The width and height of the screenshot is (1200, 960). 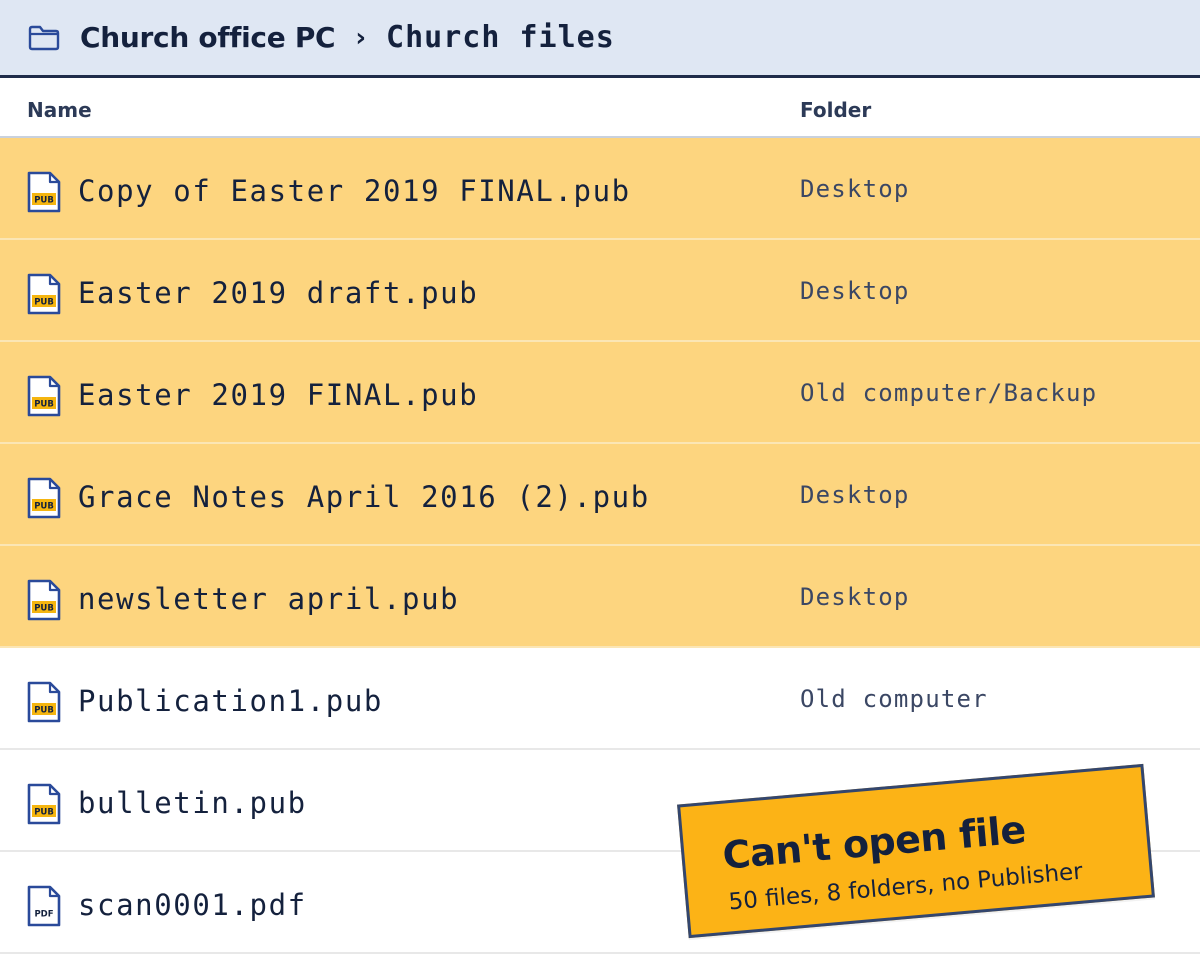 I want to click on file-name: Copy of Easter 2019 FINAL.pub, so click(x=354, y=191).